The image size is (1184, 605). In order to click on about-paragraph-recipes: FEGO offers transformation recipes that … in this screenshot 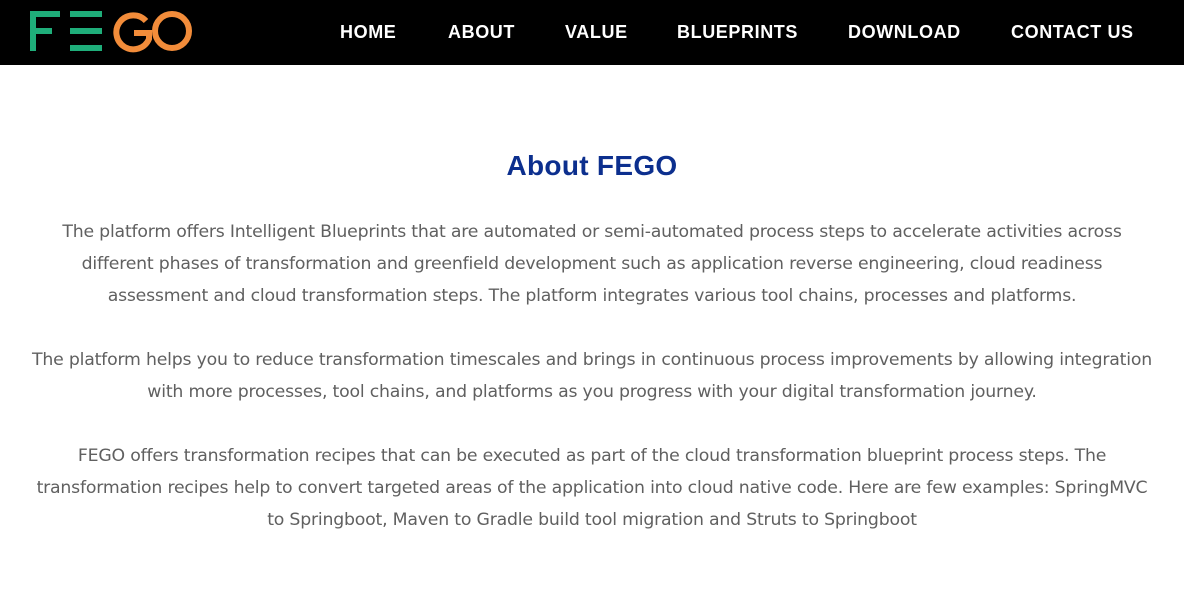, I will do `click(592, 488)`.